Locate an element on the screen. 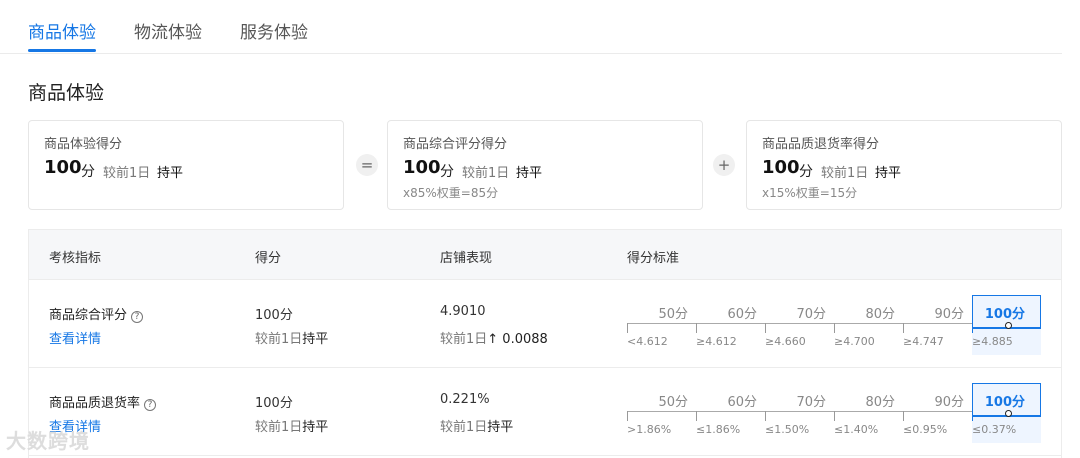 The width and height of the screenshot is (1080, 458). metric-label: 商品综合评分 is located at coordinates (88, 315).